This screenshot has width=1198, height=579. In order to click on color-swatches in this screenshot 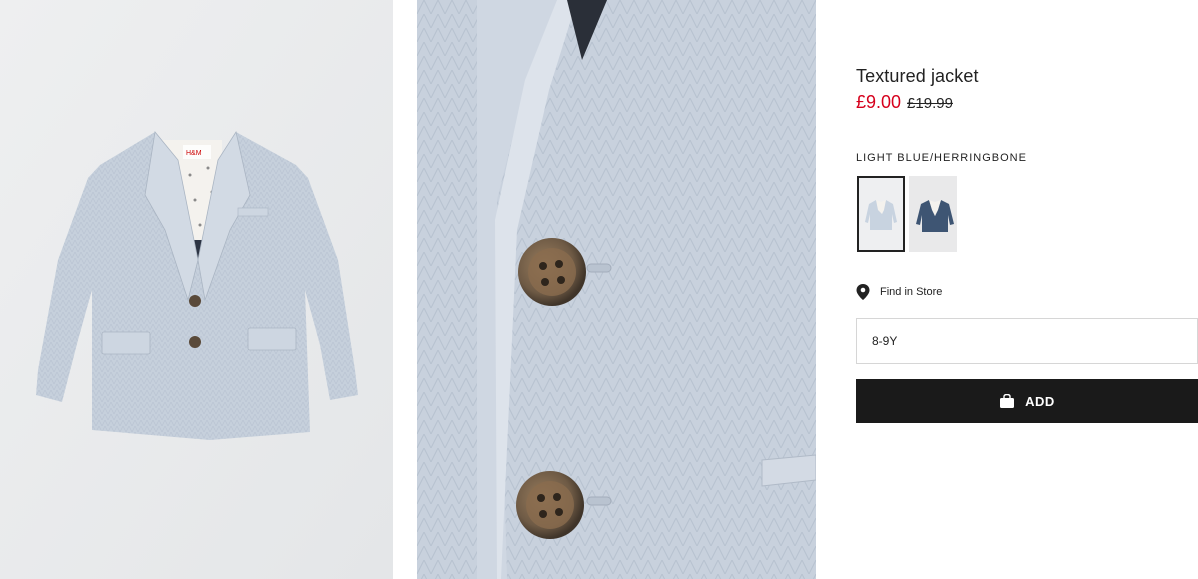, I will do `click(907, 214)`.